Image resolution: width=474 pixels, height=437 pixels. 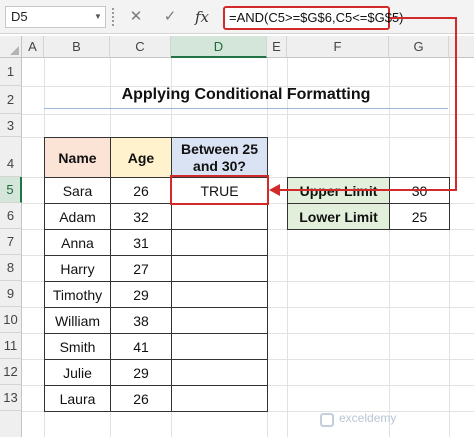 I want to click on watermark: exceldemy, so click(x=368, y=418).